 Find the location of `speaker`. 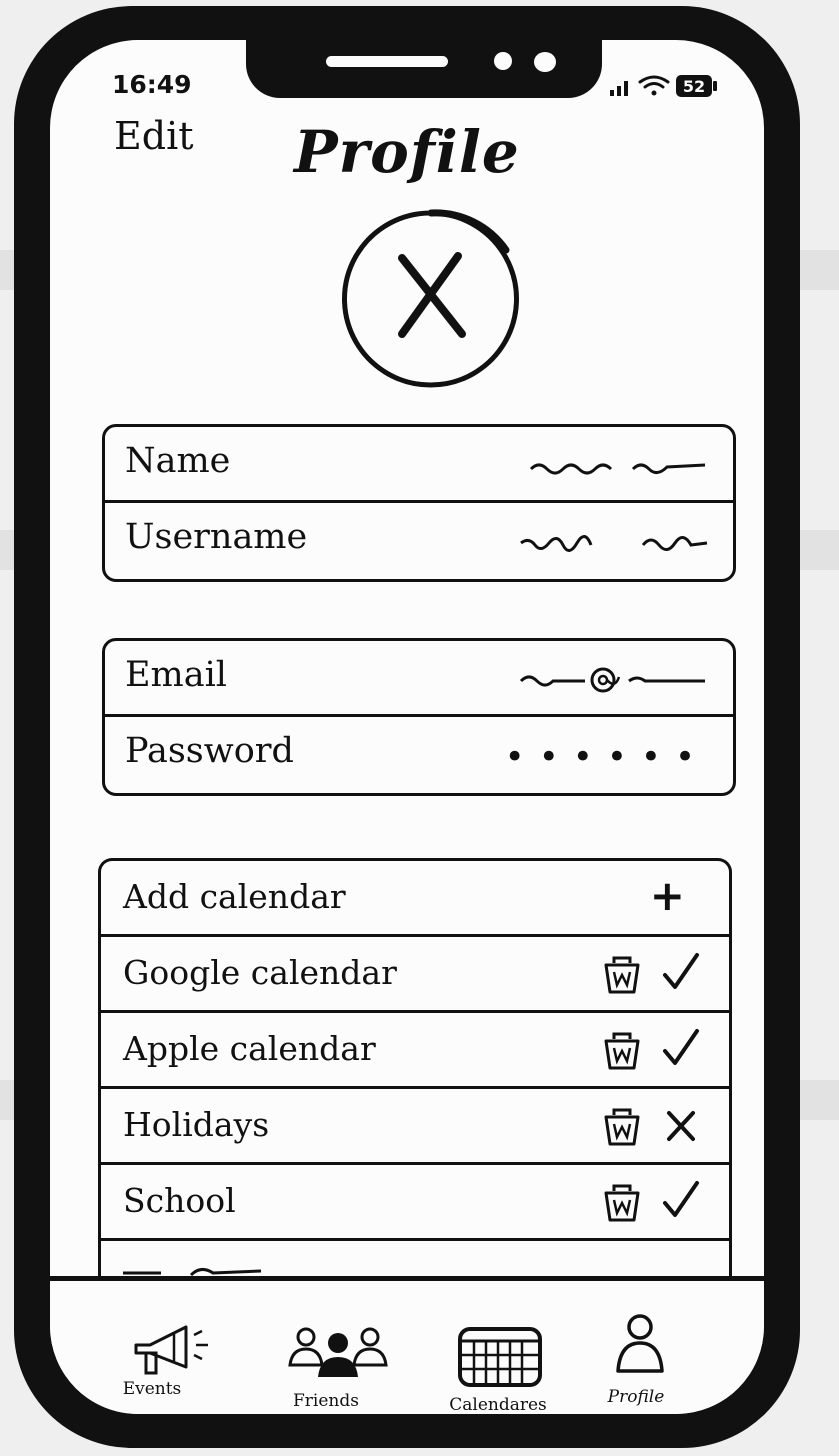

speaker is located at coordinates (387, 61).